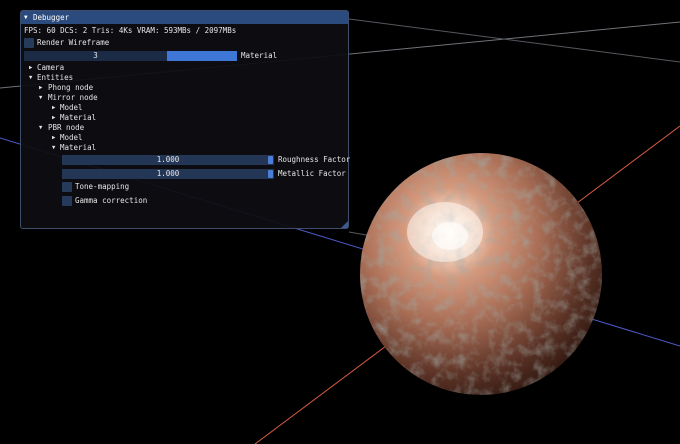 This screenshot has height=444, width=680. What do you see at coordinates (270, 160) in the screenshot?
I see `roughness-slider-grab` at bounding box center [270, 160].